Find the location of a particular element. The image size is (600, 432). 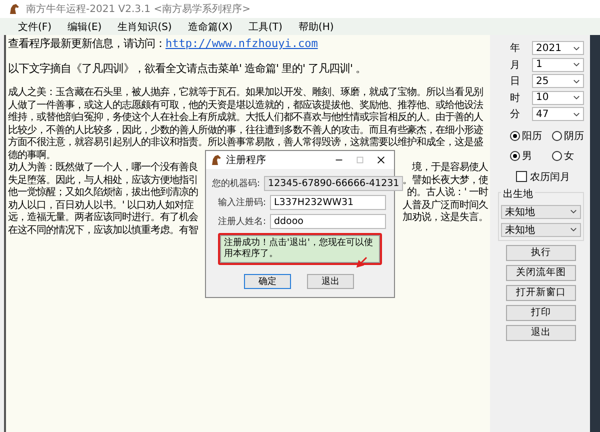

paragraph-line: 的。古人说：' 一时 is located at coordinates (447, 193).